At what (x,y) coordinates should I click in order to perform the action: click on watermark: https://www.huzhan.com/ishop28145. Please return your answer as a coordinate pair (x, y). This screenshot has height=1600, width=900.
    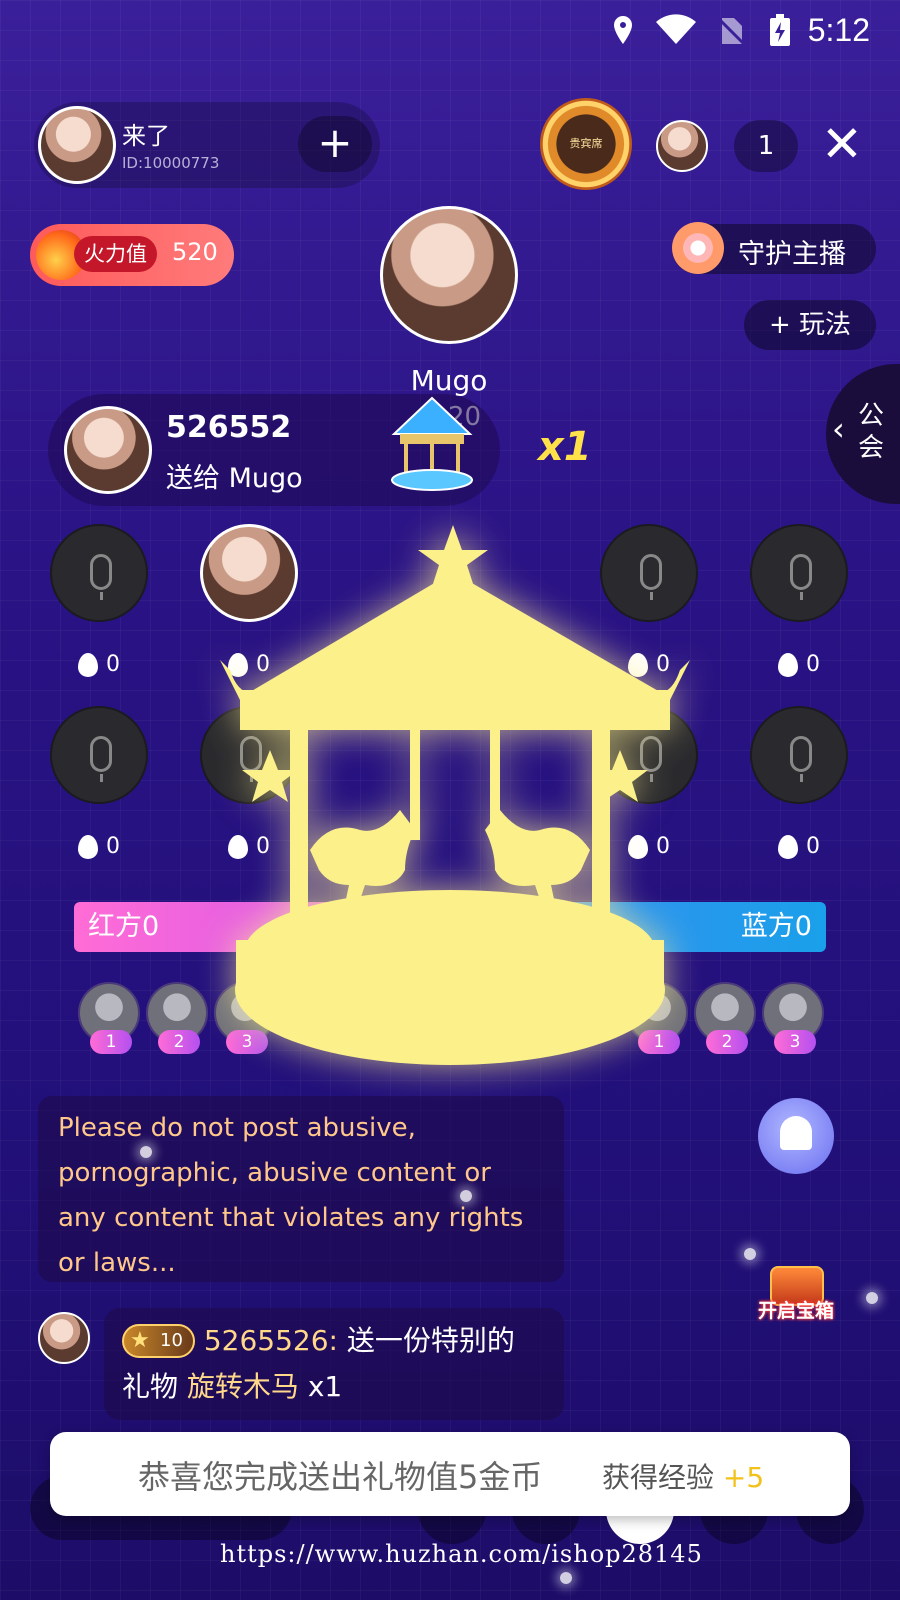
    Looking at the image, I should click on (461, 1554).